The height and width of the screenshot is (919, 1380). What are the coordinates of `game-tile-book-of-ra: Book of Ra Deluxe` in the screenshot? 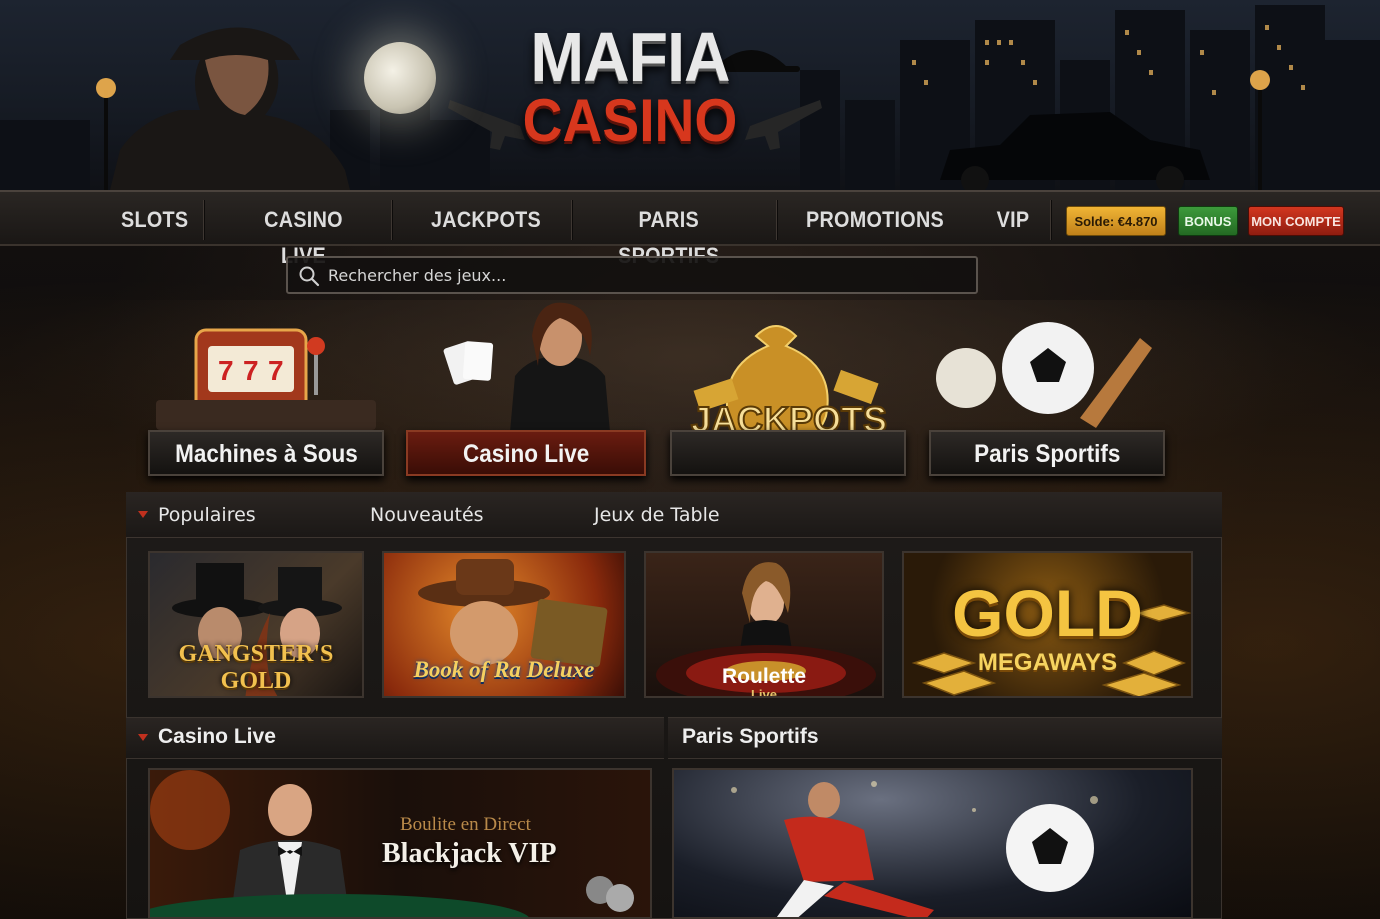 It's located at (504, 624).